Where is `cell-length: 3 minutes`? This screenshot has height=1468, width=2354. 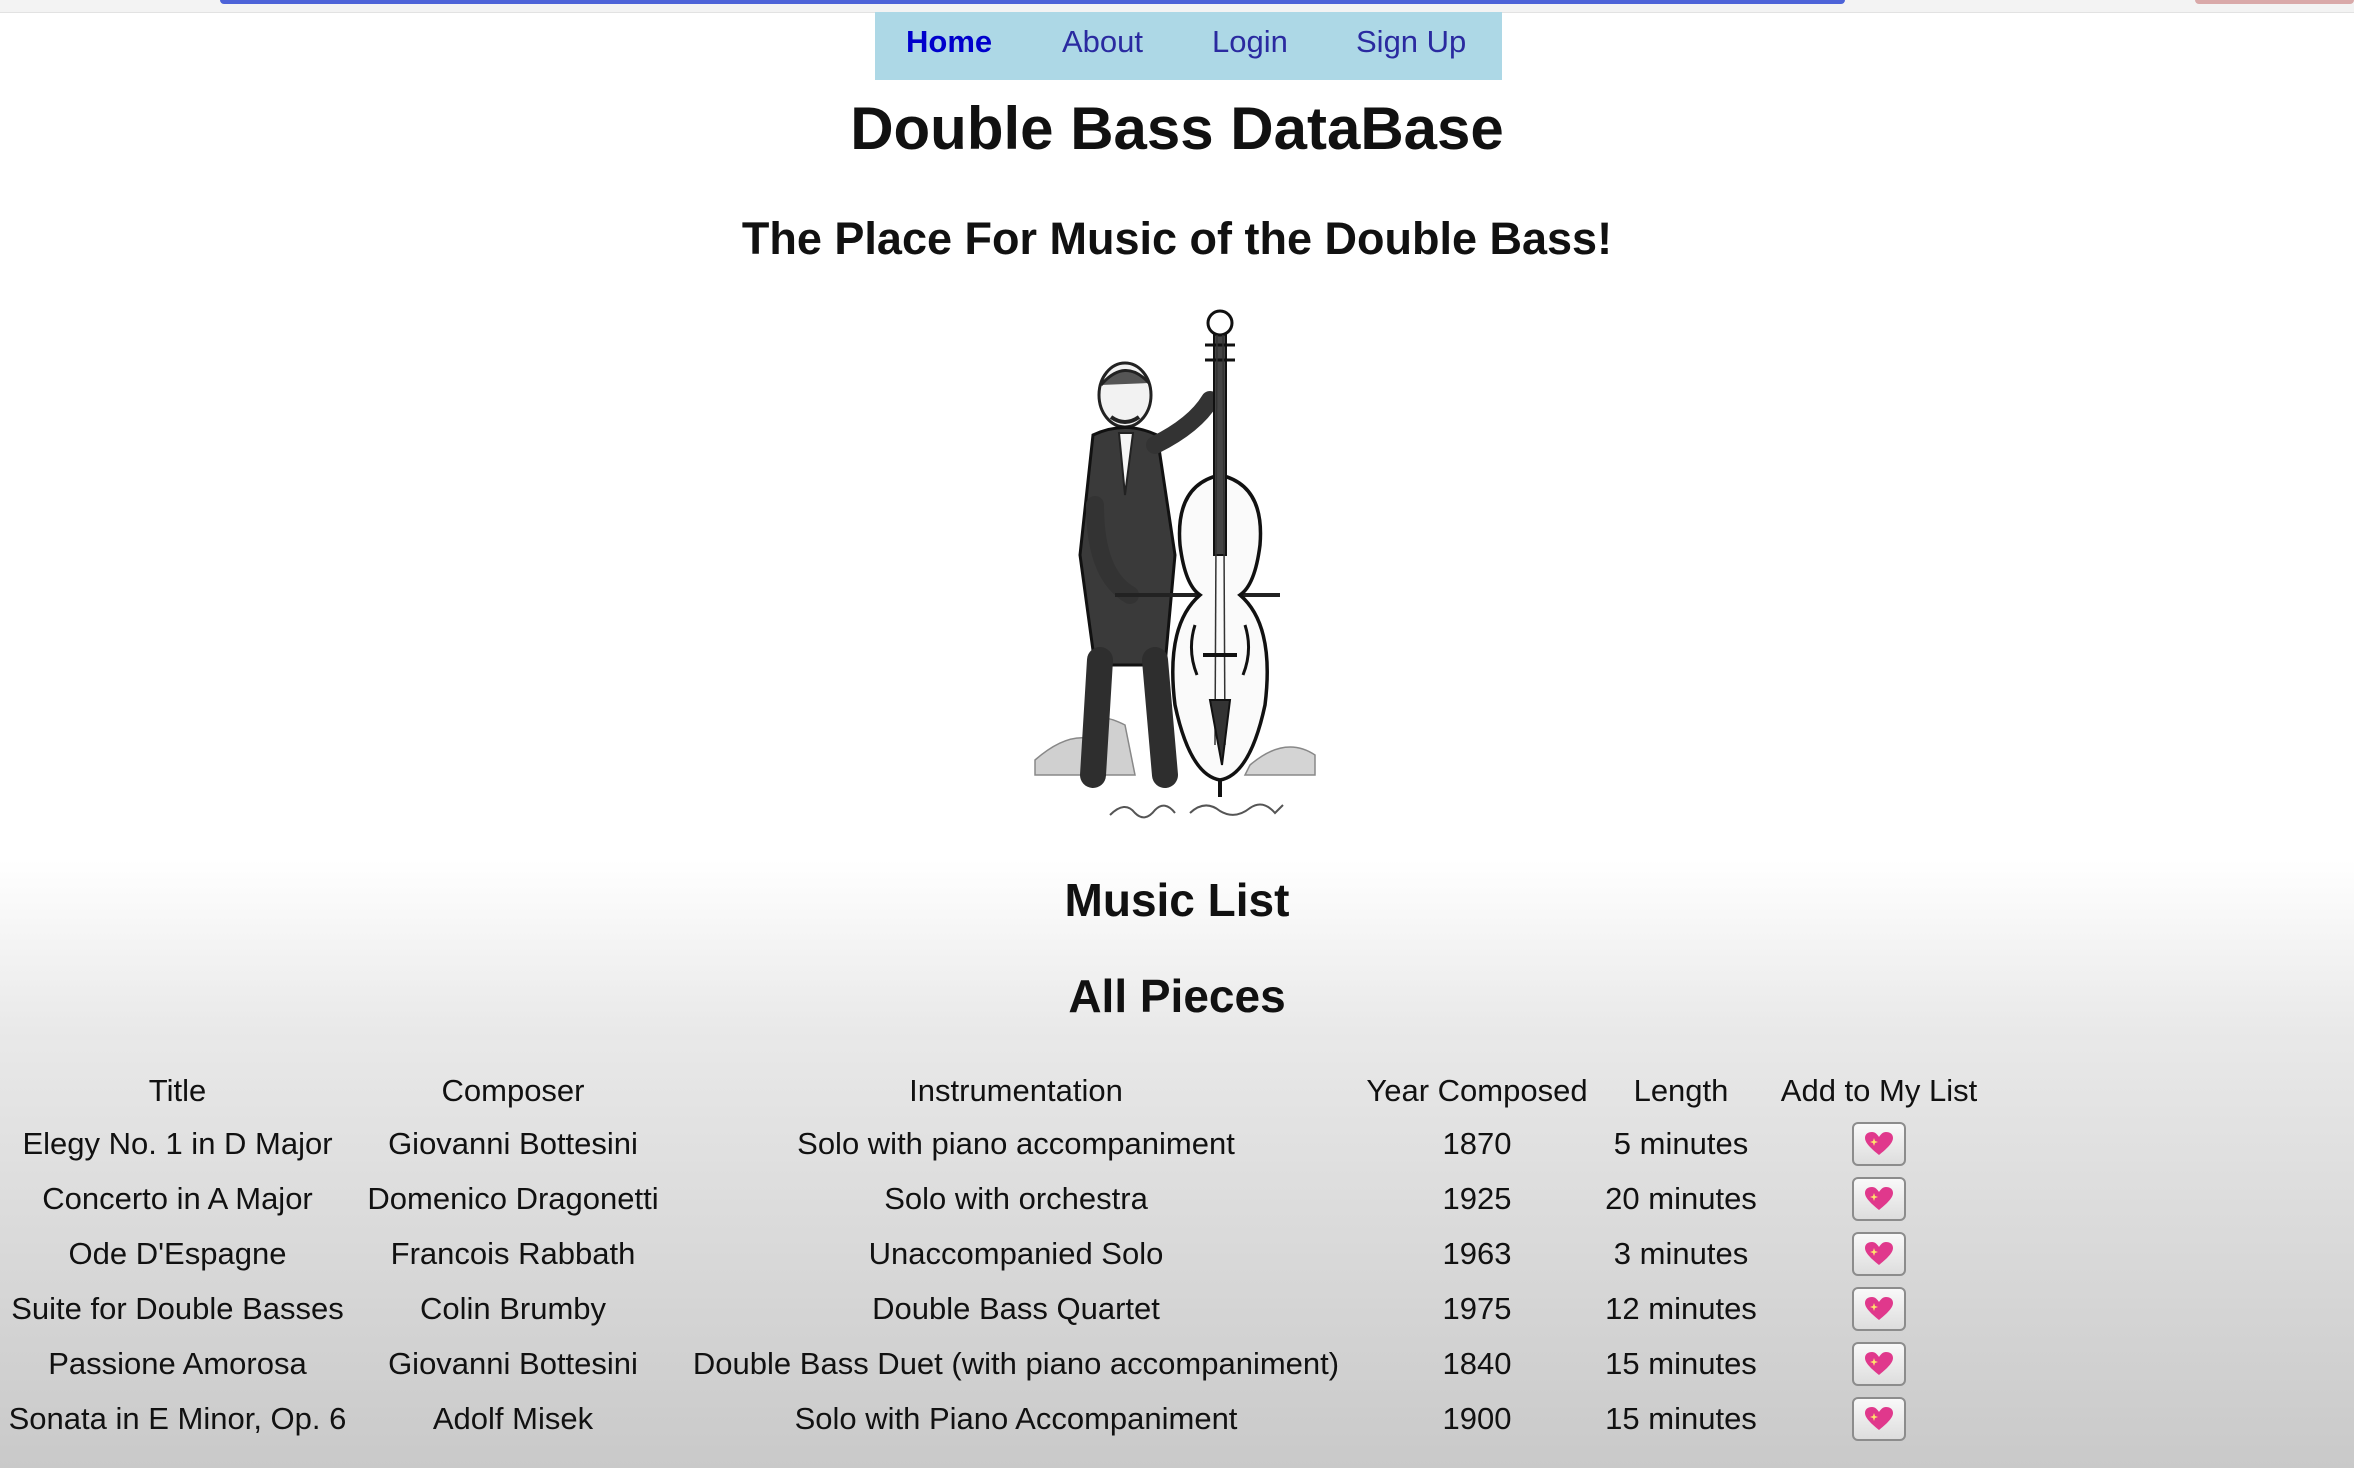
cell-length: 3 minutes is located at coordinates (1681, 1253).